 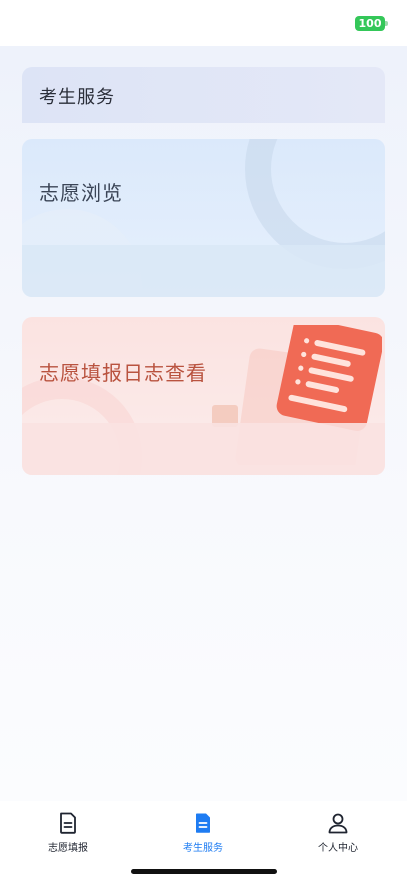 I want to click on battery-indicator: 100, so click(x=370, y=23).